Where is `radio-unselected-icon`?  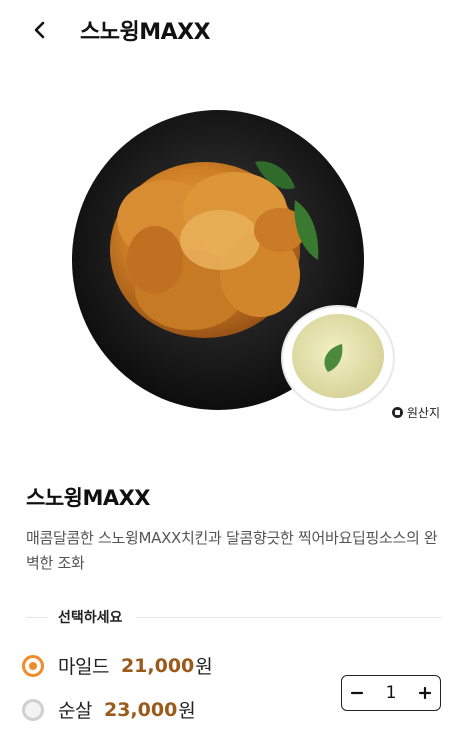 radio-unselected-icon is located at coordinates (33, 709).